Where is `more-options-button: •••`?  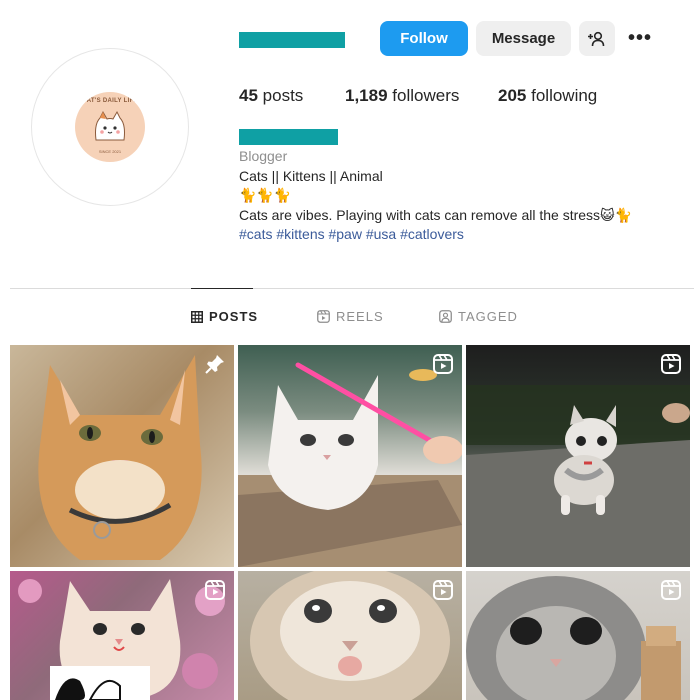 more-options-button: ••• is located at coordinates (640, 38).